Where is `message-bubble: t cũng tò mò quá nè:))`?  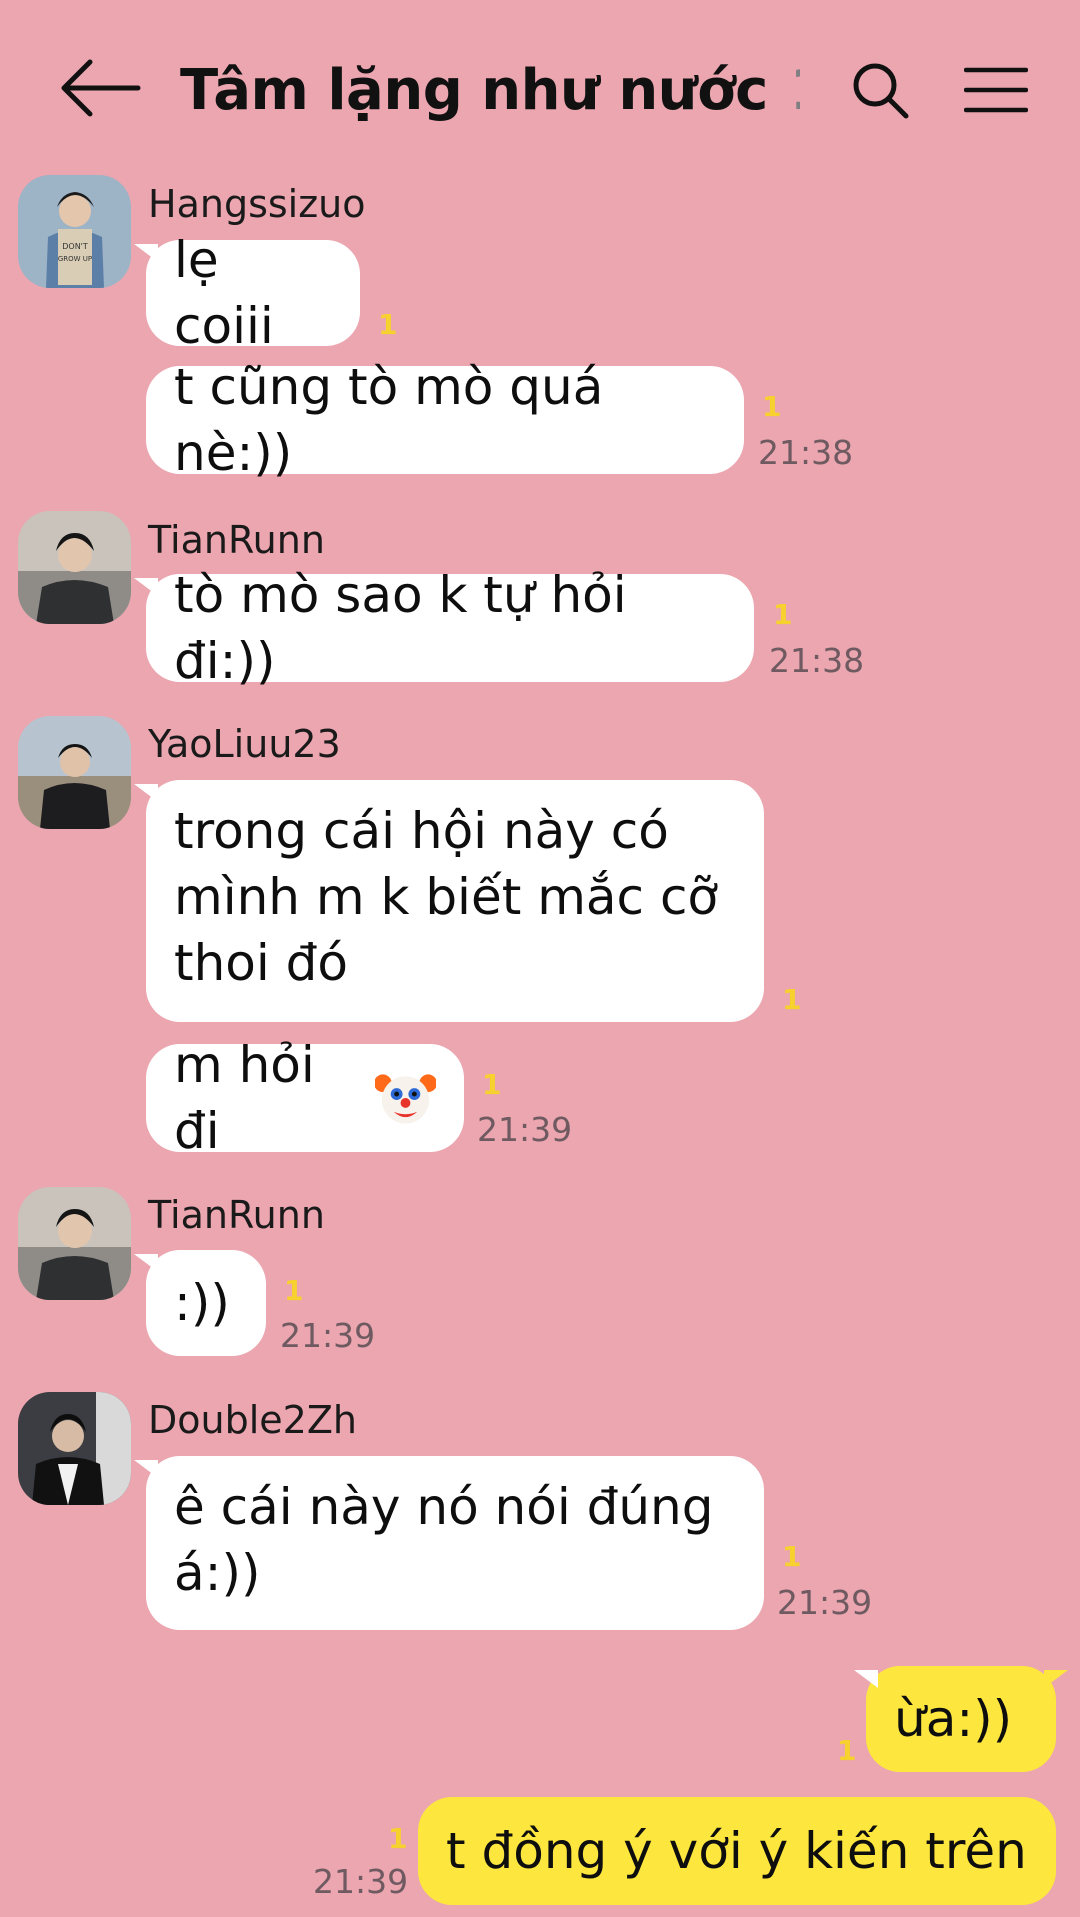 message-bubble: t cũng tò mò quá nè:)) is located at coordinates (445, 420).